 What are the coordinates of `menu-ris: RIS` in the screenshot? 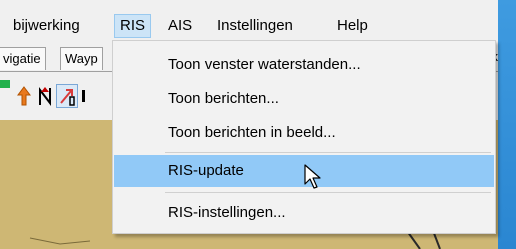 It's located at (133, 26).